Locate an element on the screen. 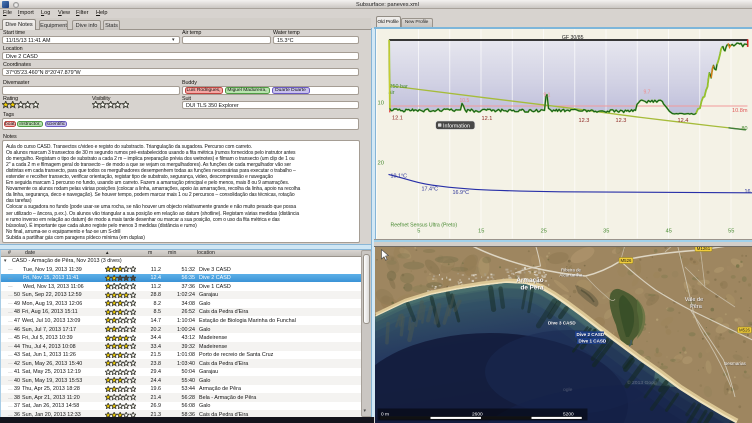 This screenshot has width=752, height=423. svg-text: 5 is located at coordinates (418, 231).